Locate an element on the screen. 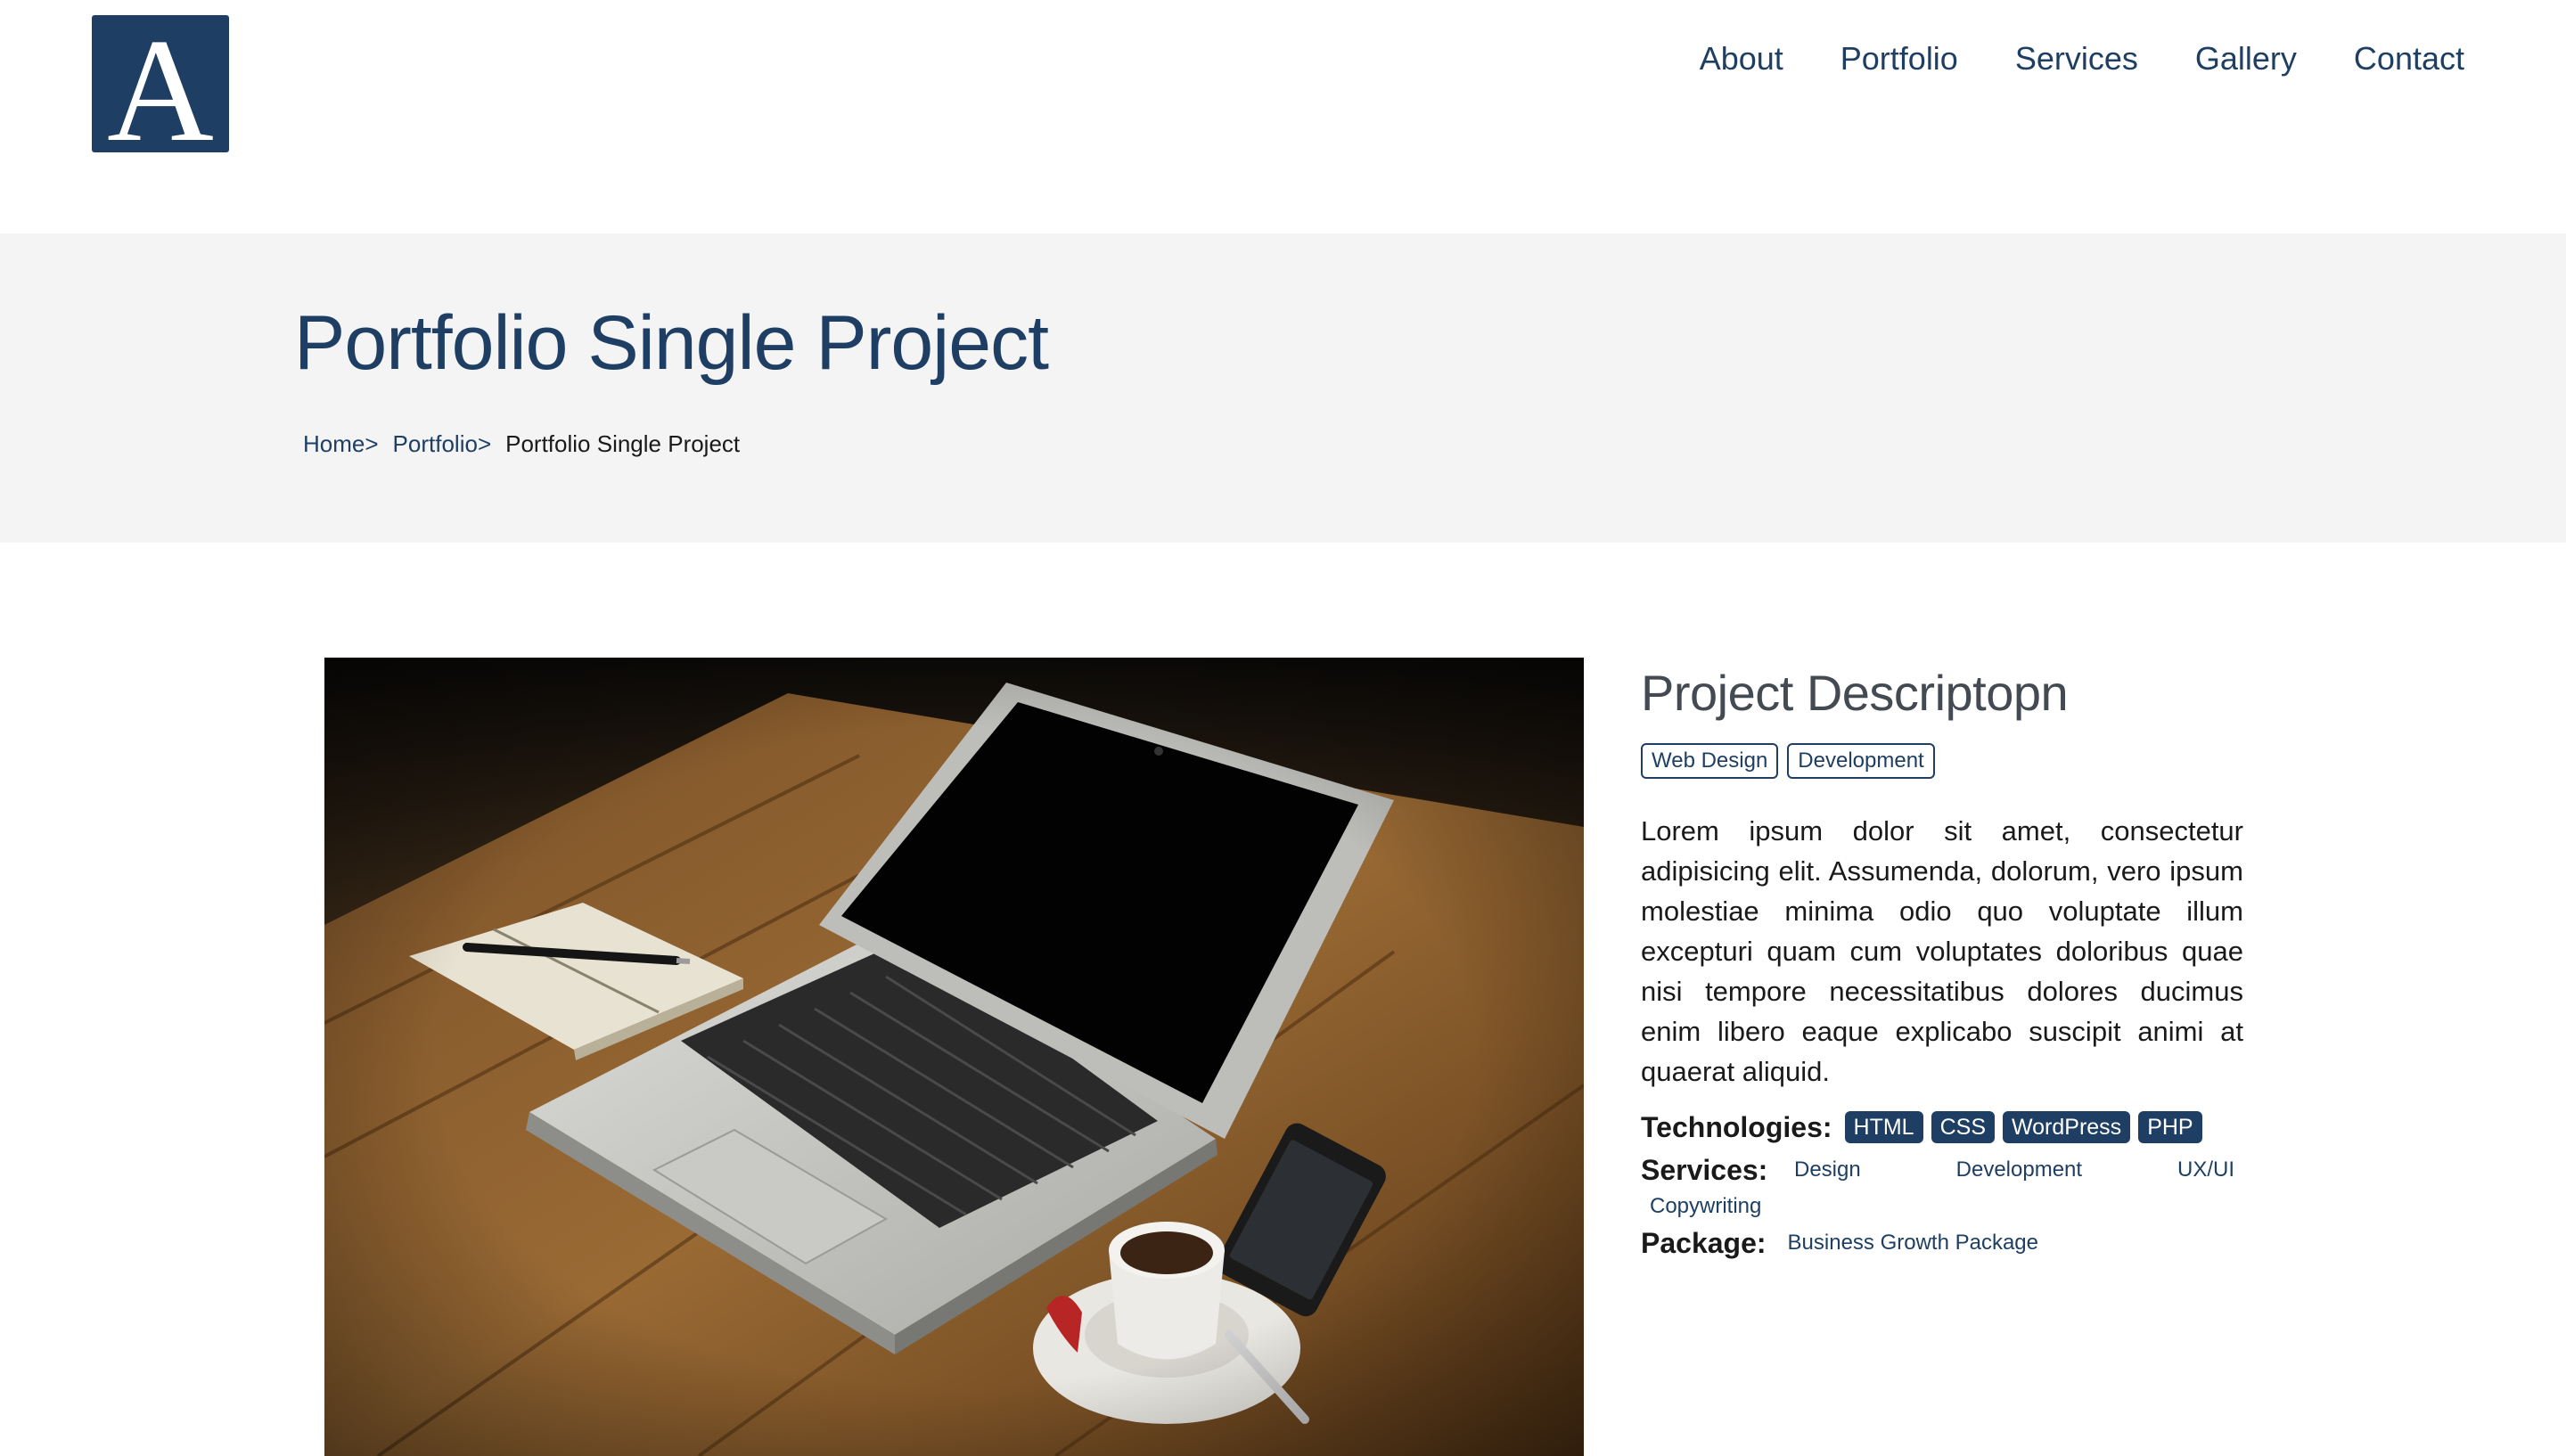  category-tags: Web Design Development is located at coordinates (1942, 761).